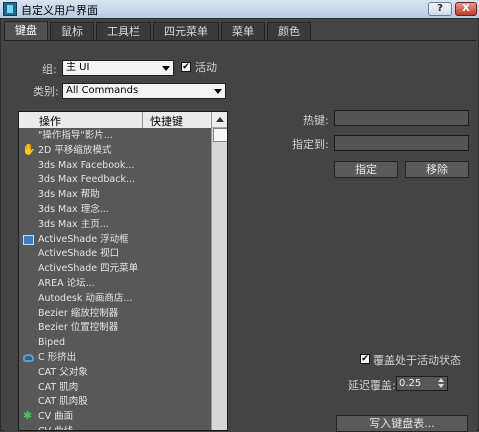 Image resolution: width=479 pixels, height=432 pixels. Describe the element at coordinates (83, 239) in the screenshot. I see `list-item-label: ActiveShade 浮动框` at that location.